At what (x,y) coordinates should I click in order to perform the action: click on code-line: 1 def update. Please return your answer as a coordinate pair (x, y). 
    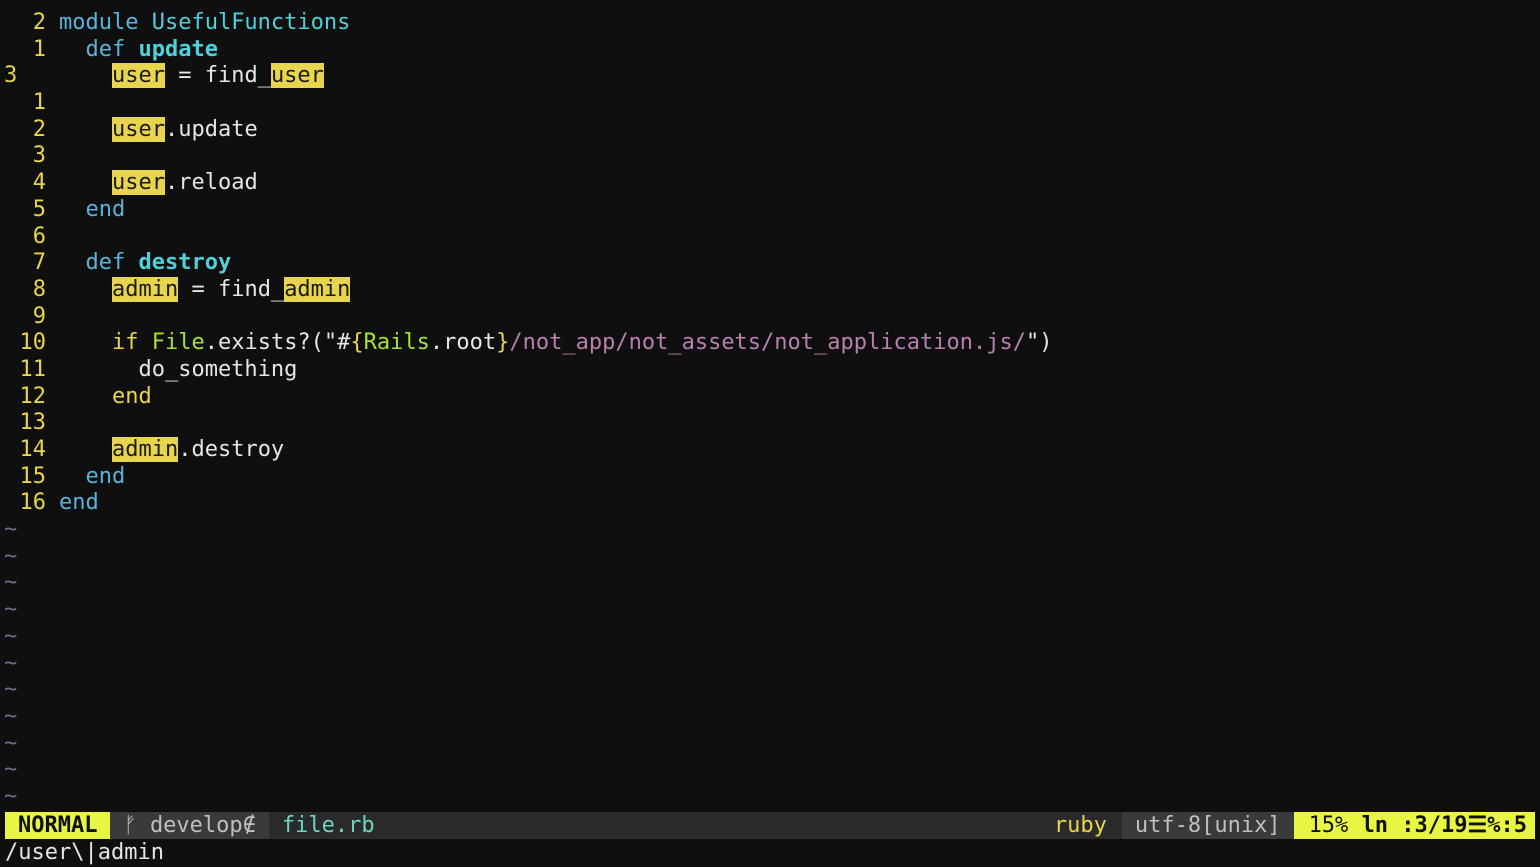
    Looking at the image, I should click on (770, 50).